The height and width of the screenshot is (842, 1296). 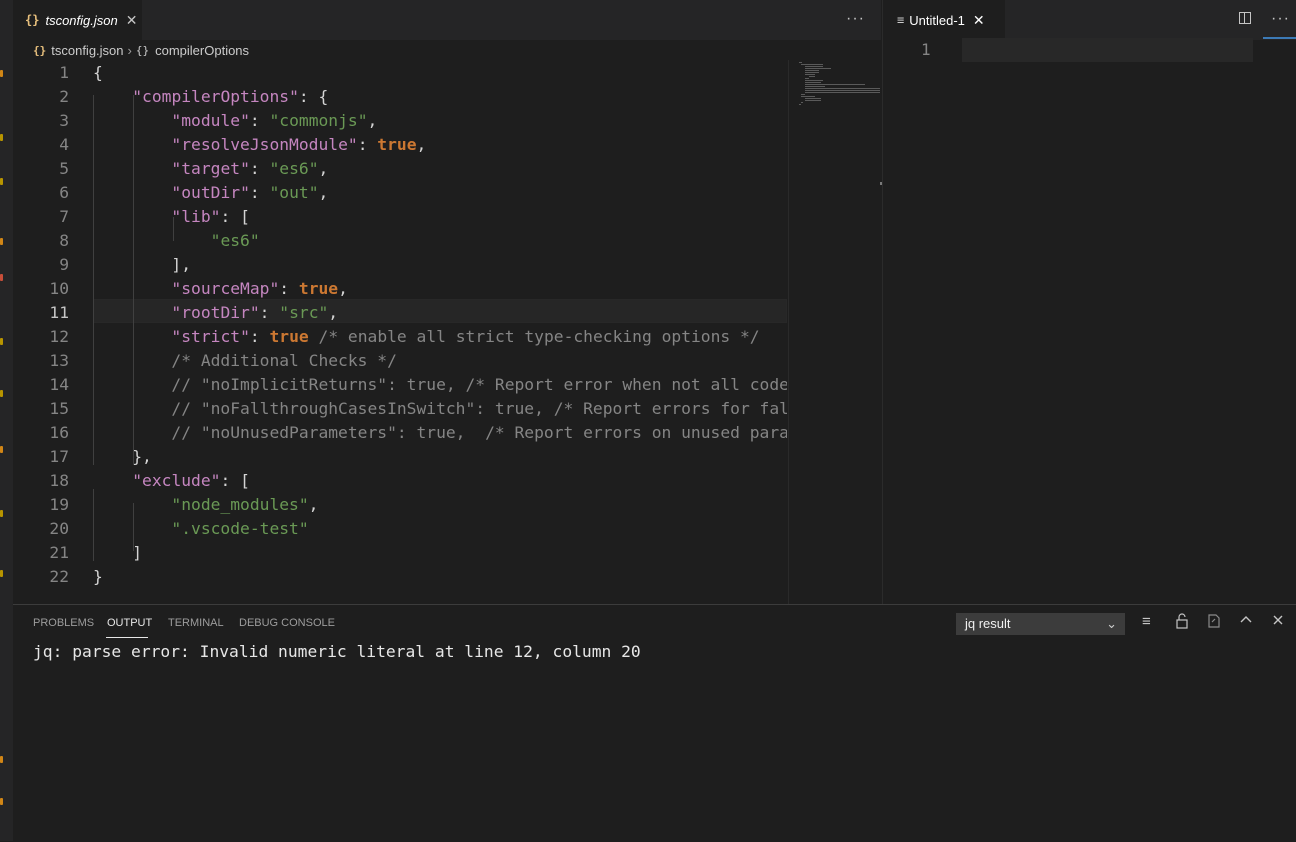 I want to click on tab-untitled: ≡ Untitled-1 ✕, so click(x=944, y=20).